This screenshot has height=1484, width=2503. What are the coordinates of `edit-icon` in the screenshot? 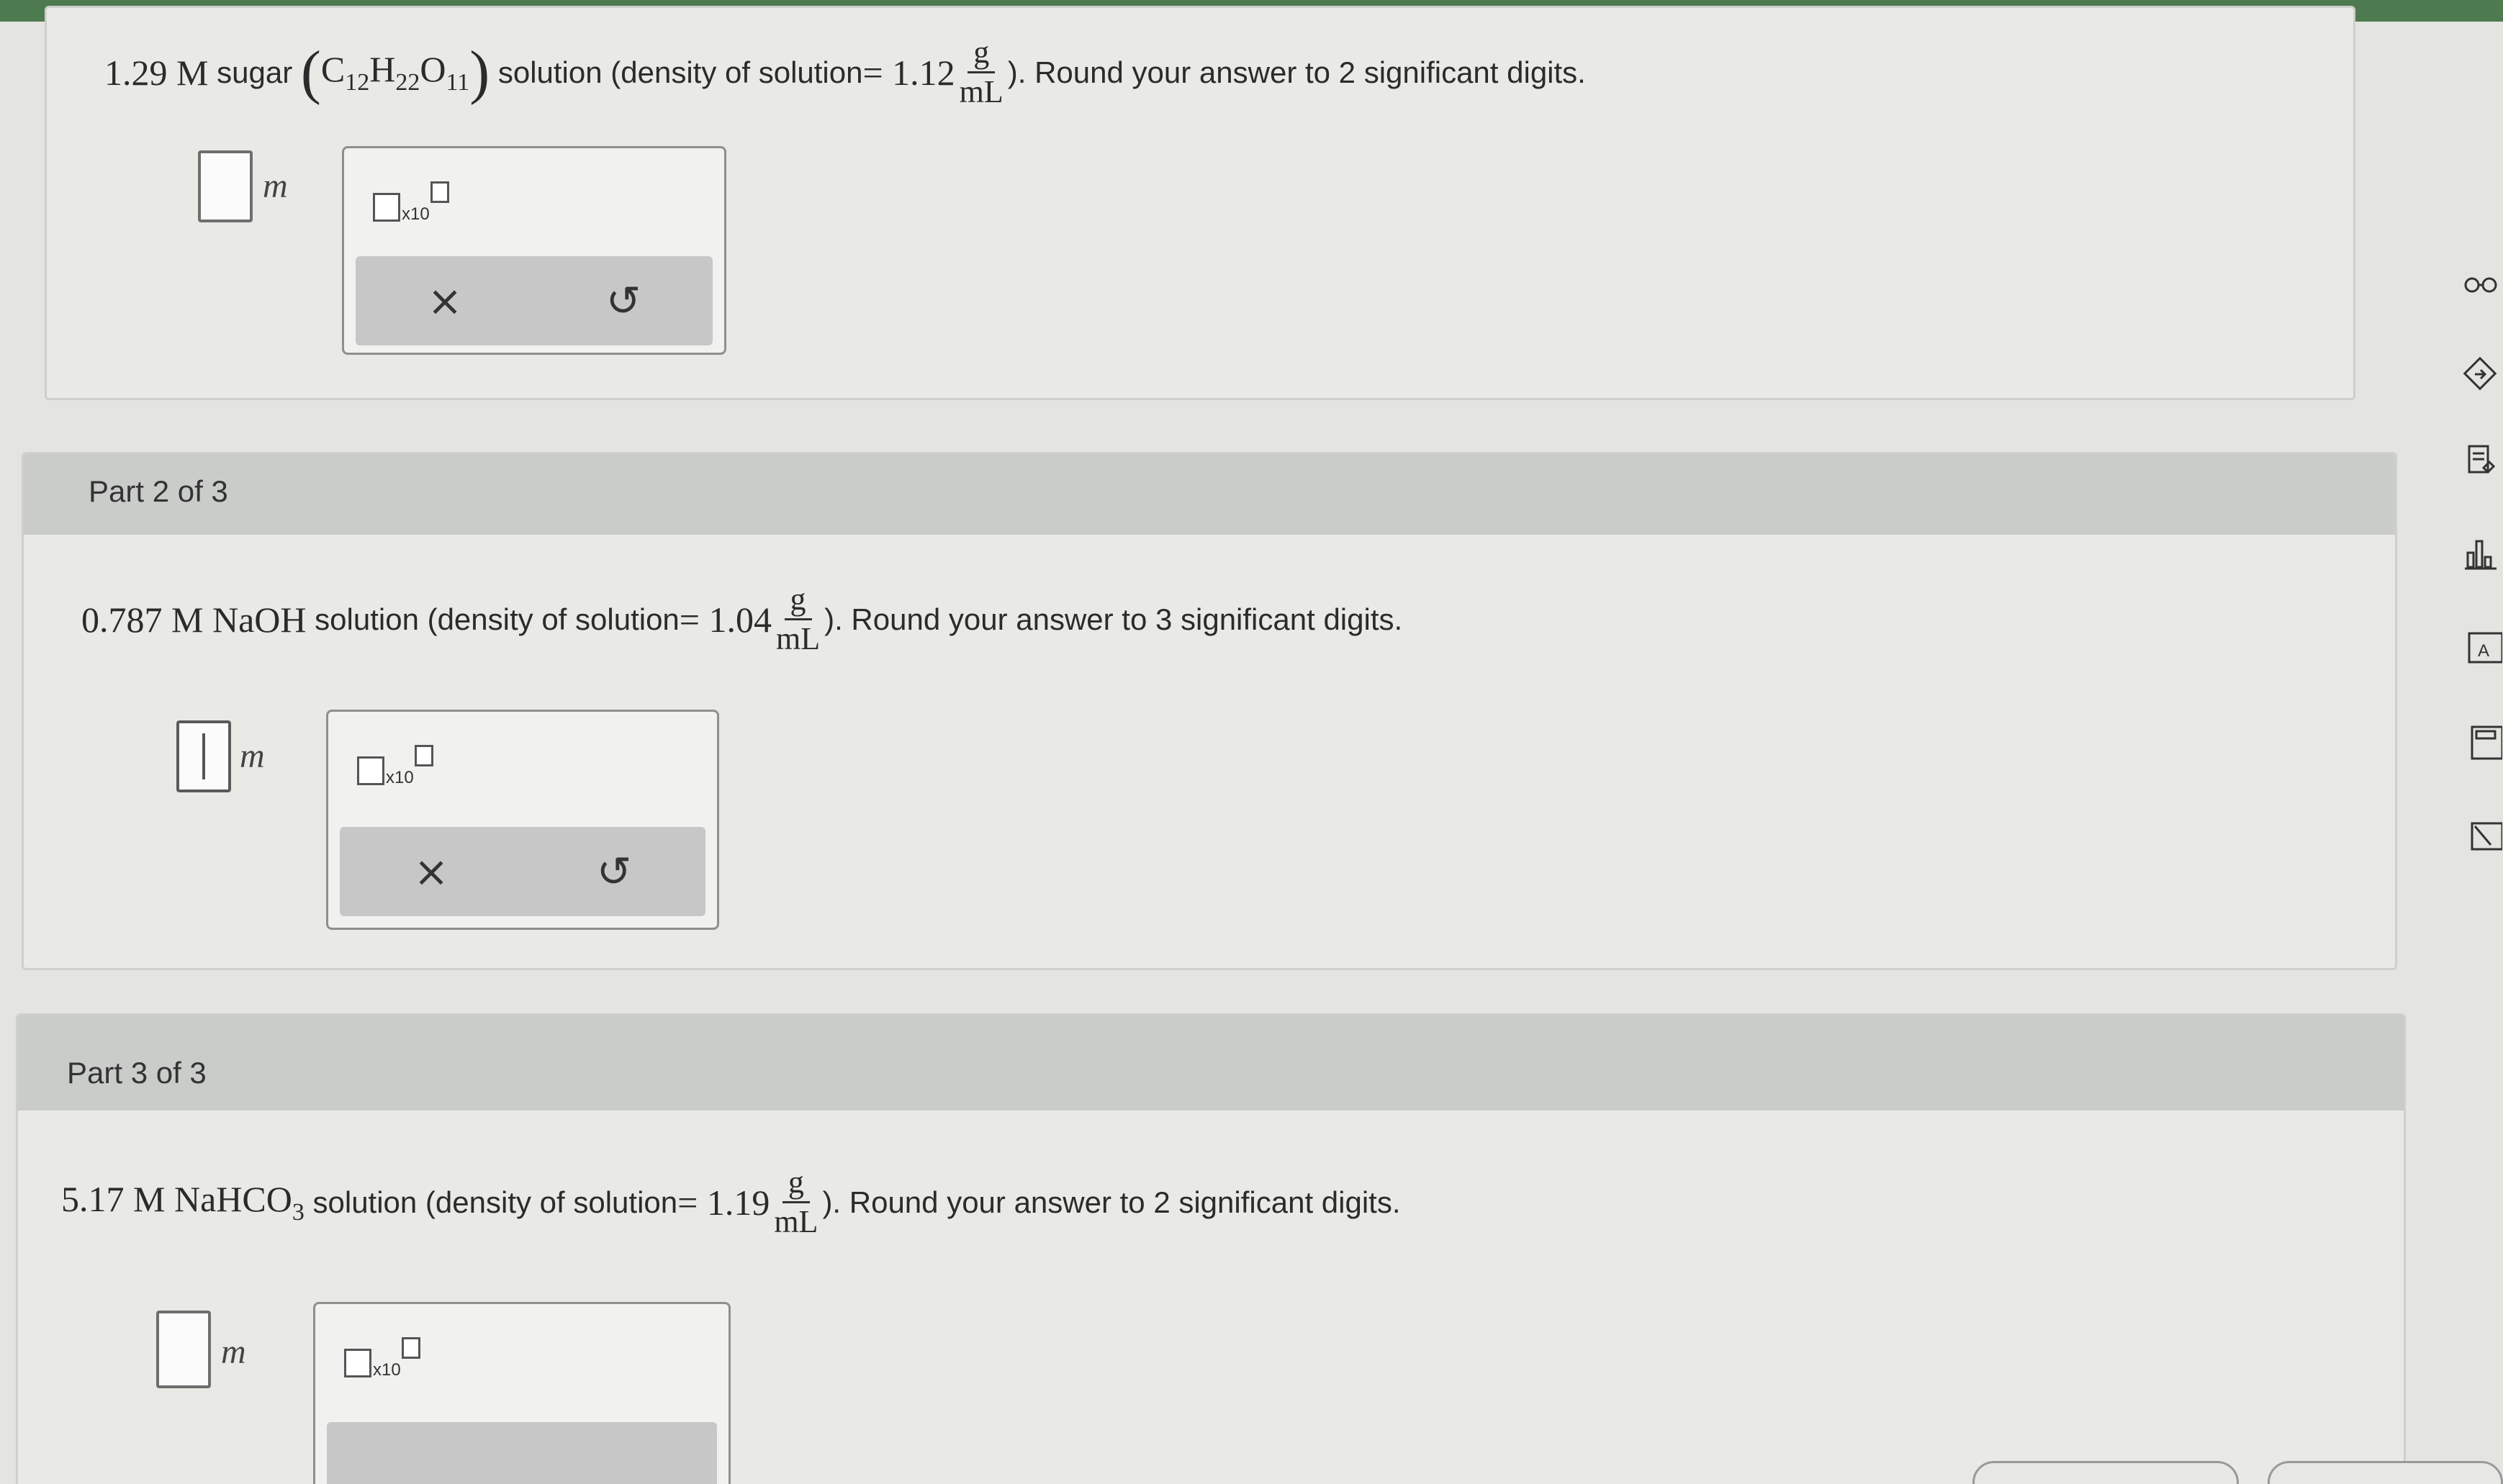 It's located at (2480, 834).